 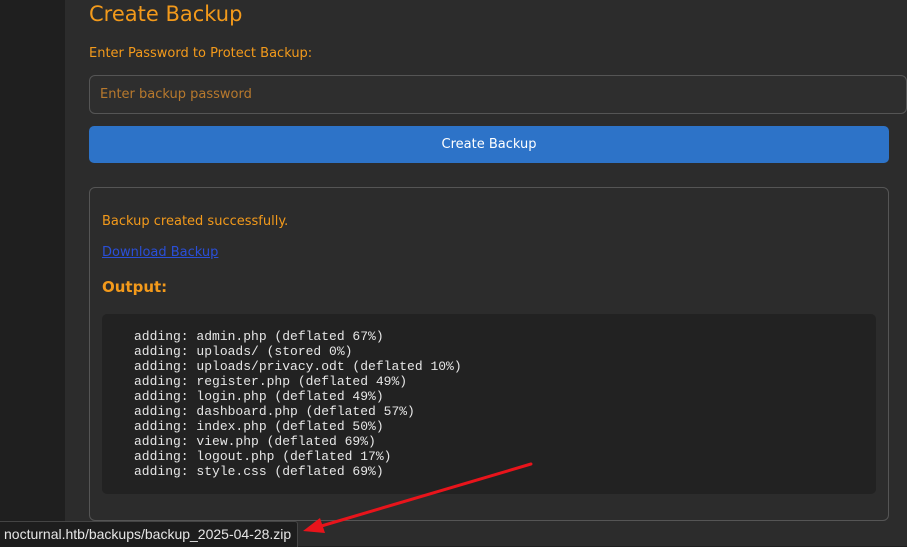 I want to click on output-line: adding: style.css (deflated 69%), so click(x=259, y=471).